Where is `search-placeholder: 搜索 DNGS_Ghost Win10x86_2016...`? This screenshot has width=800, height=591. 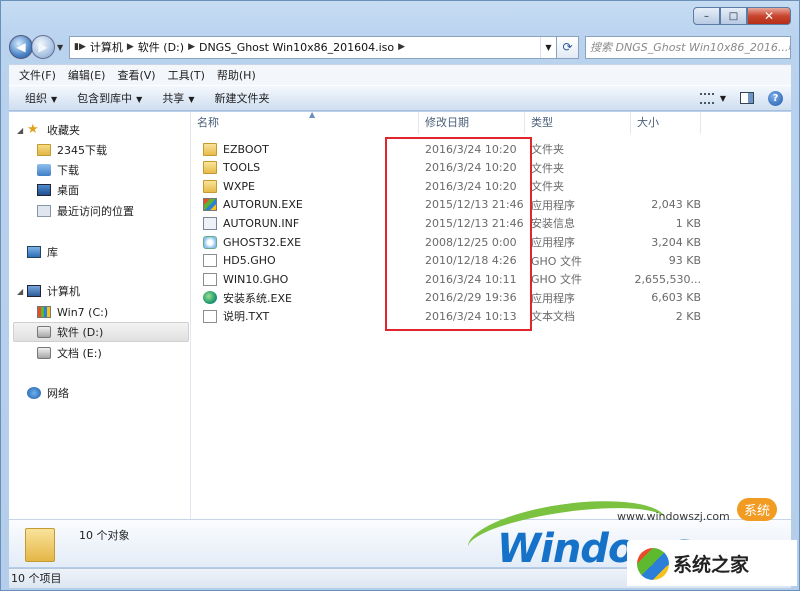 search-placeholder: 搜索 DNGS_Ghost Win10x86_2016... is located at coordinates (689, 47).